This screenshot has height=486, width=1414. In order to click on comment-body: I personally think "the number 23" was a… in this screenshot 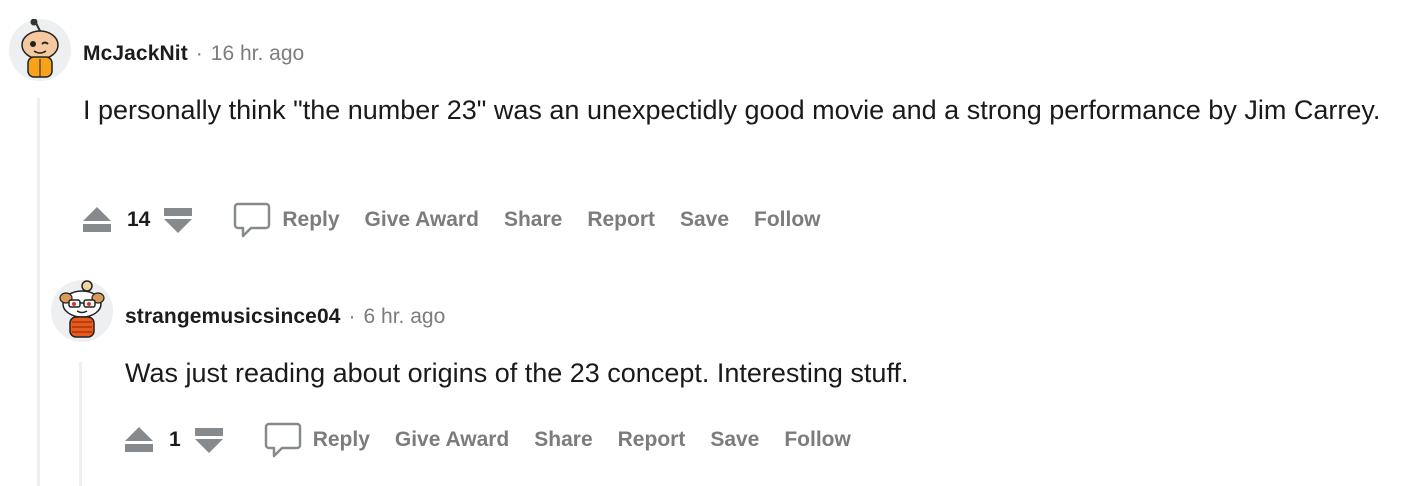, I will do `click(732, 110)`.